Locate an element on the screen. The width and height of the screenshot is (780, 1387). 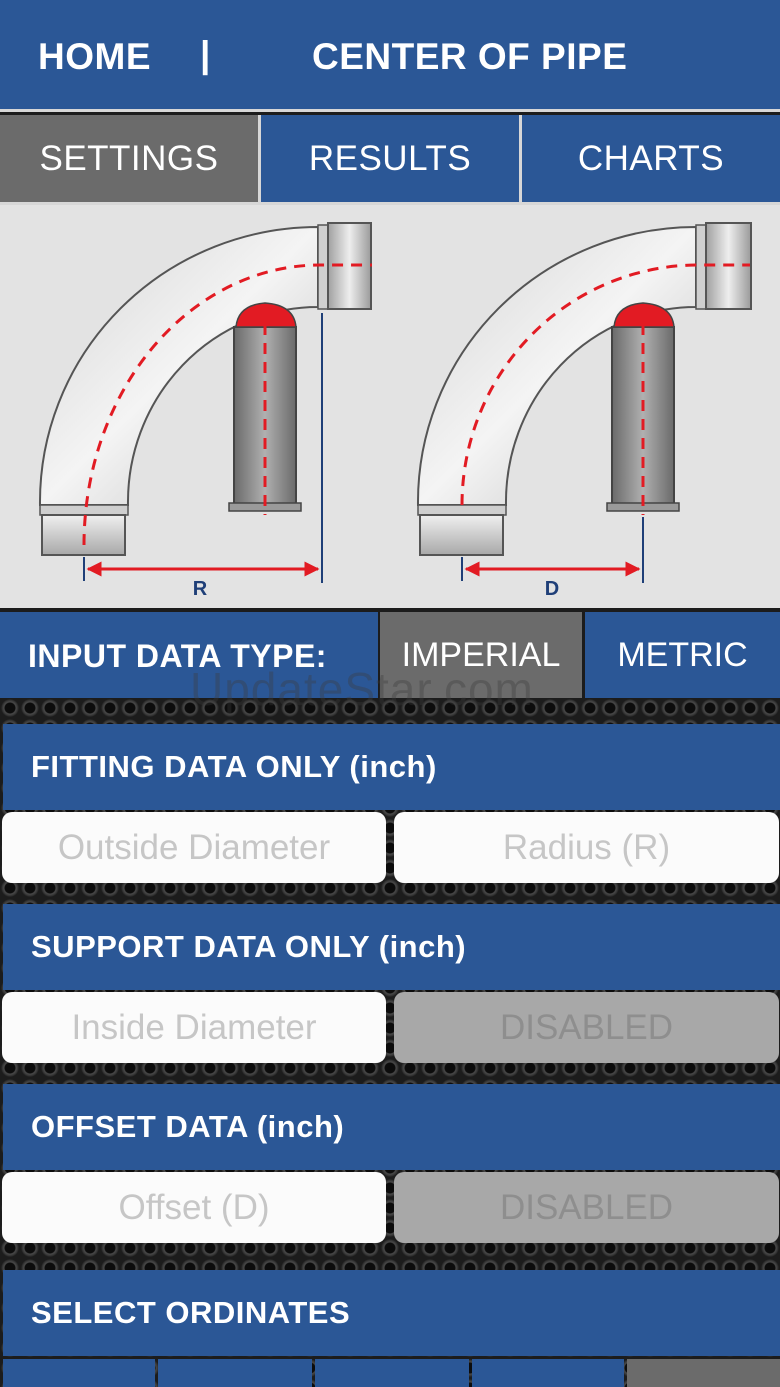
offset-label: D is located at coordinates (552, 589).